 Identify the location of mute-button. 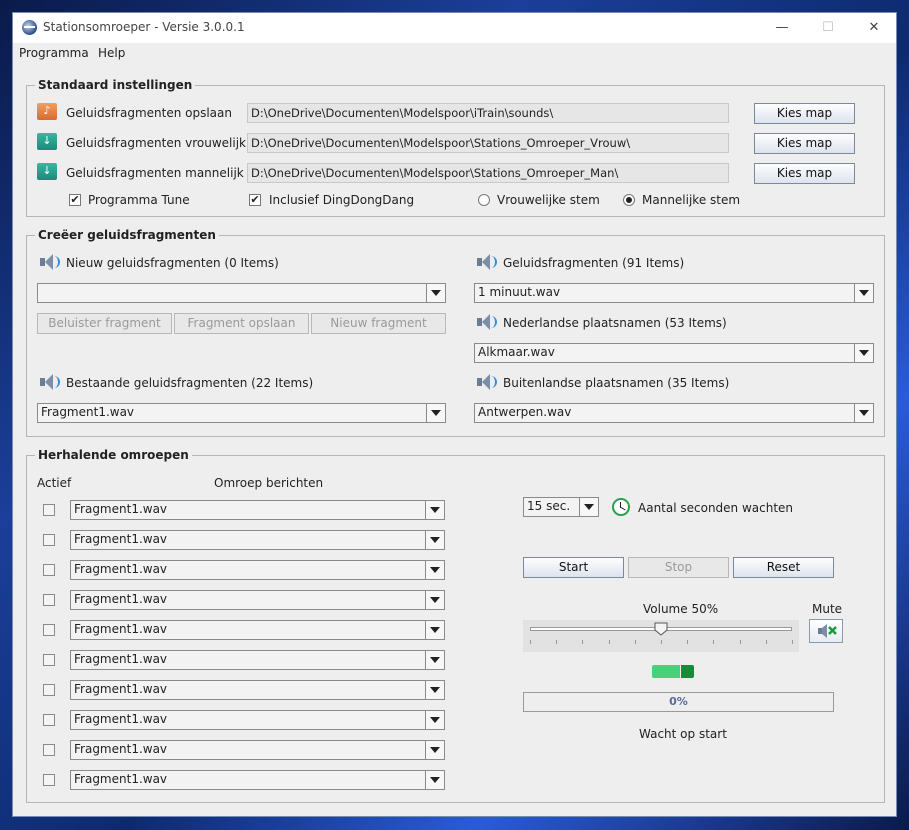
(826, 631).